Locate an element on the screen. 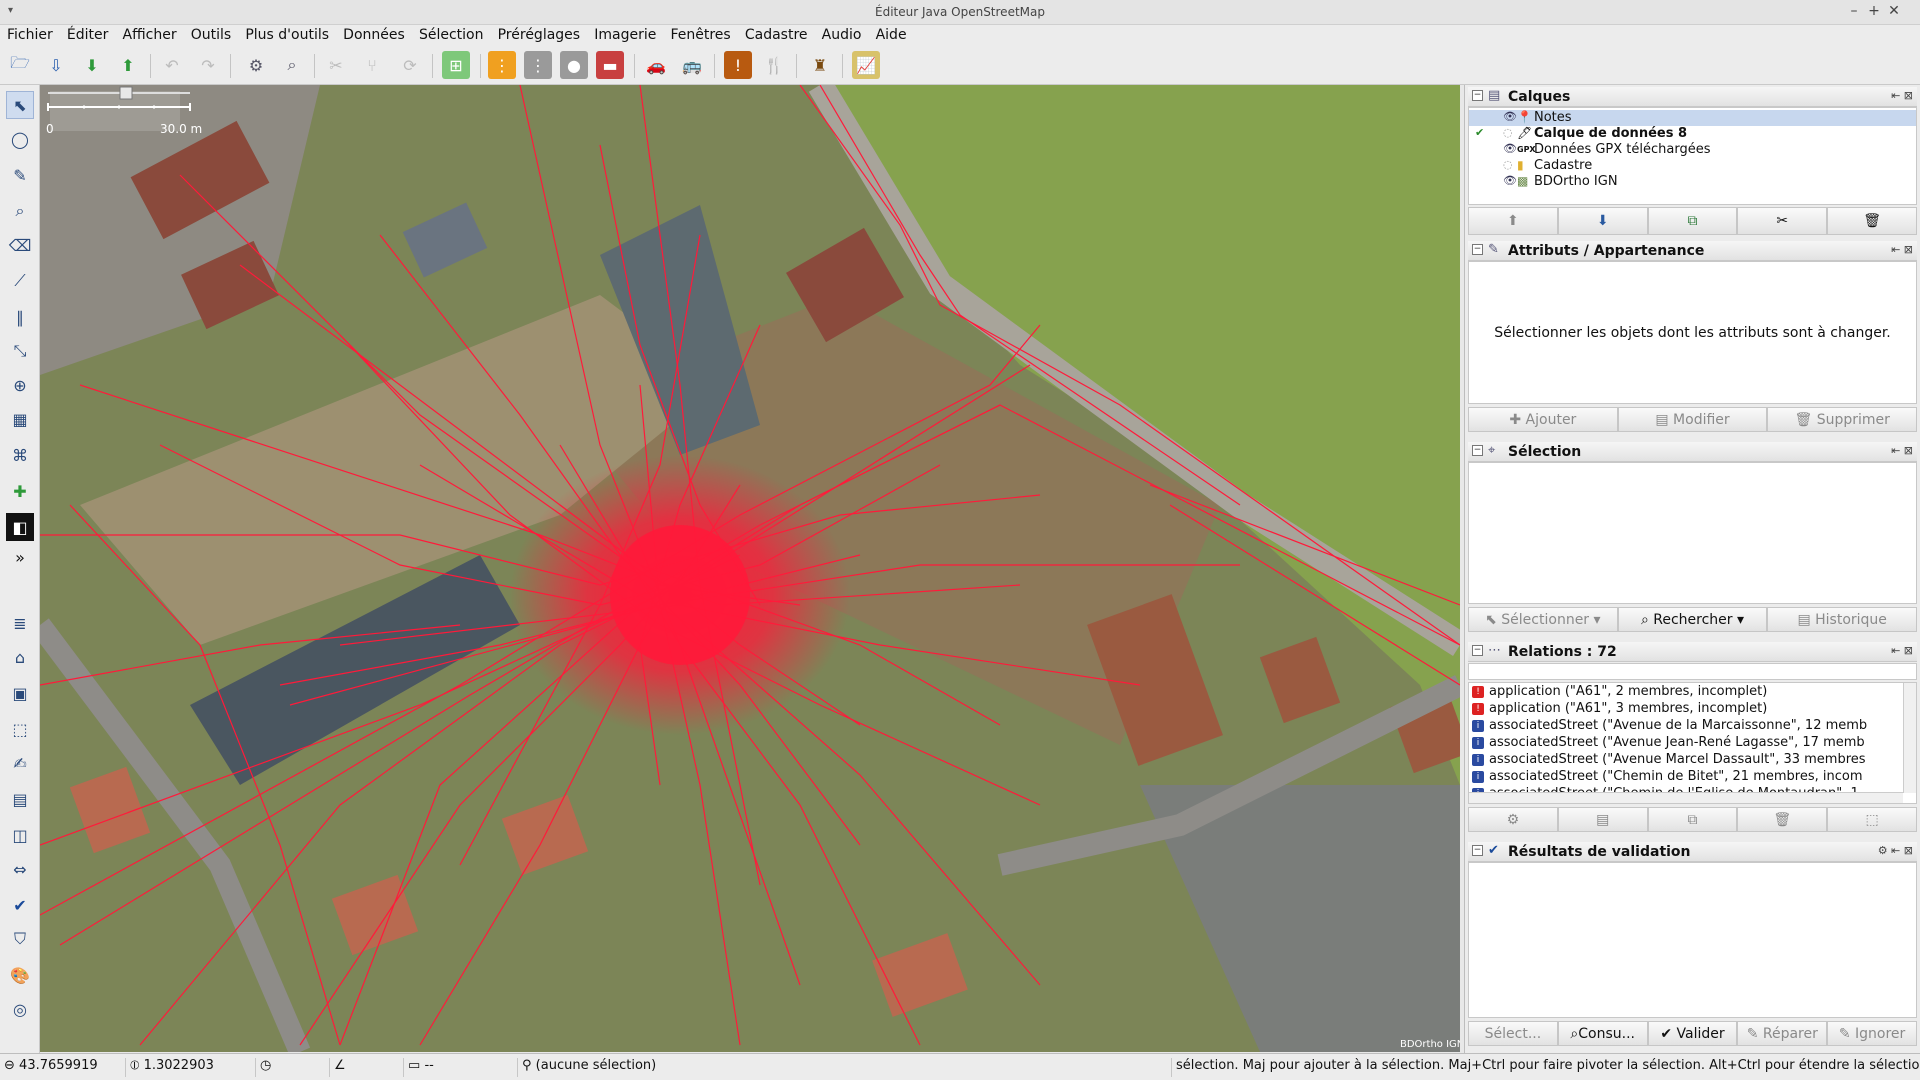  fix-button: ✎ Réparer is located at coordinates (1782, 1033).